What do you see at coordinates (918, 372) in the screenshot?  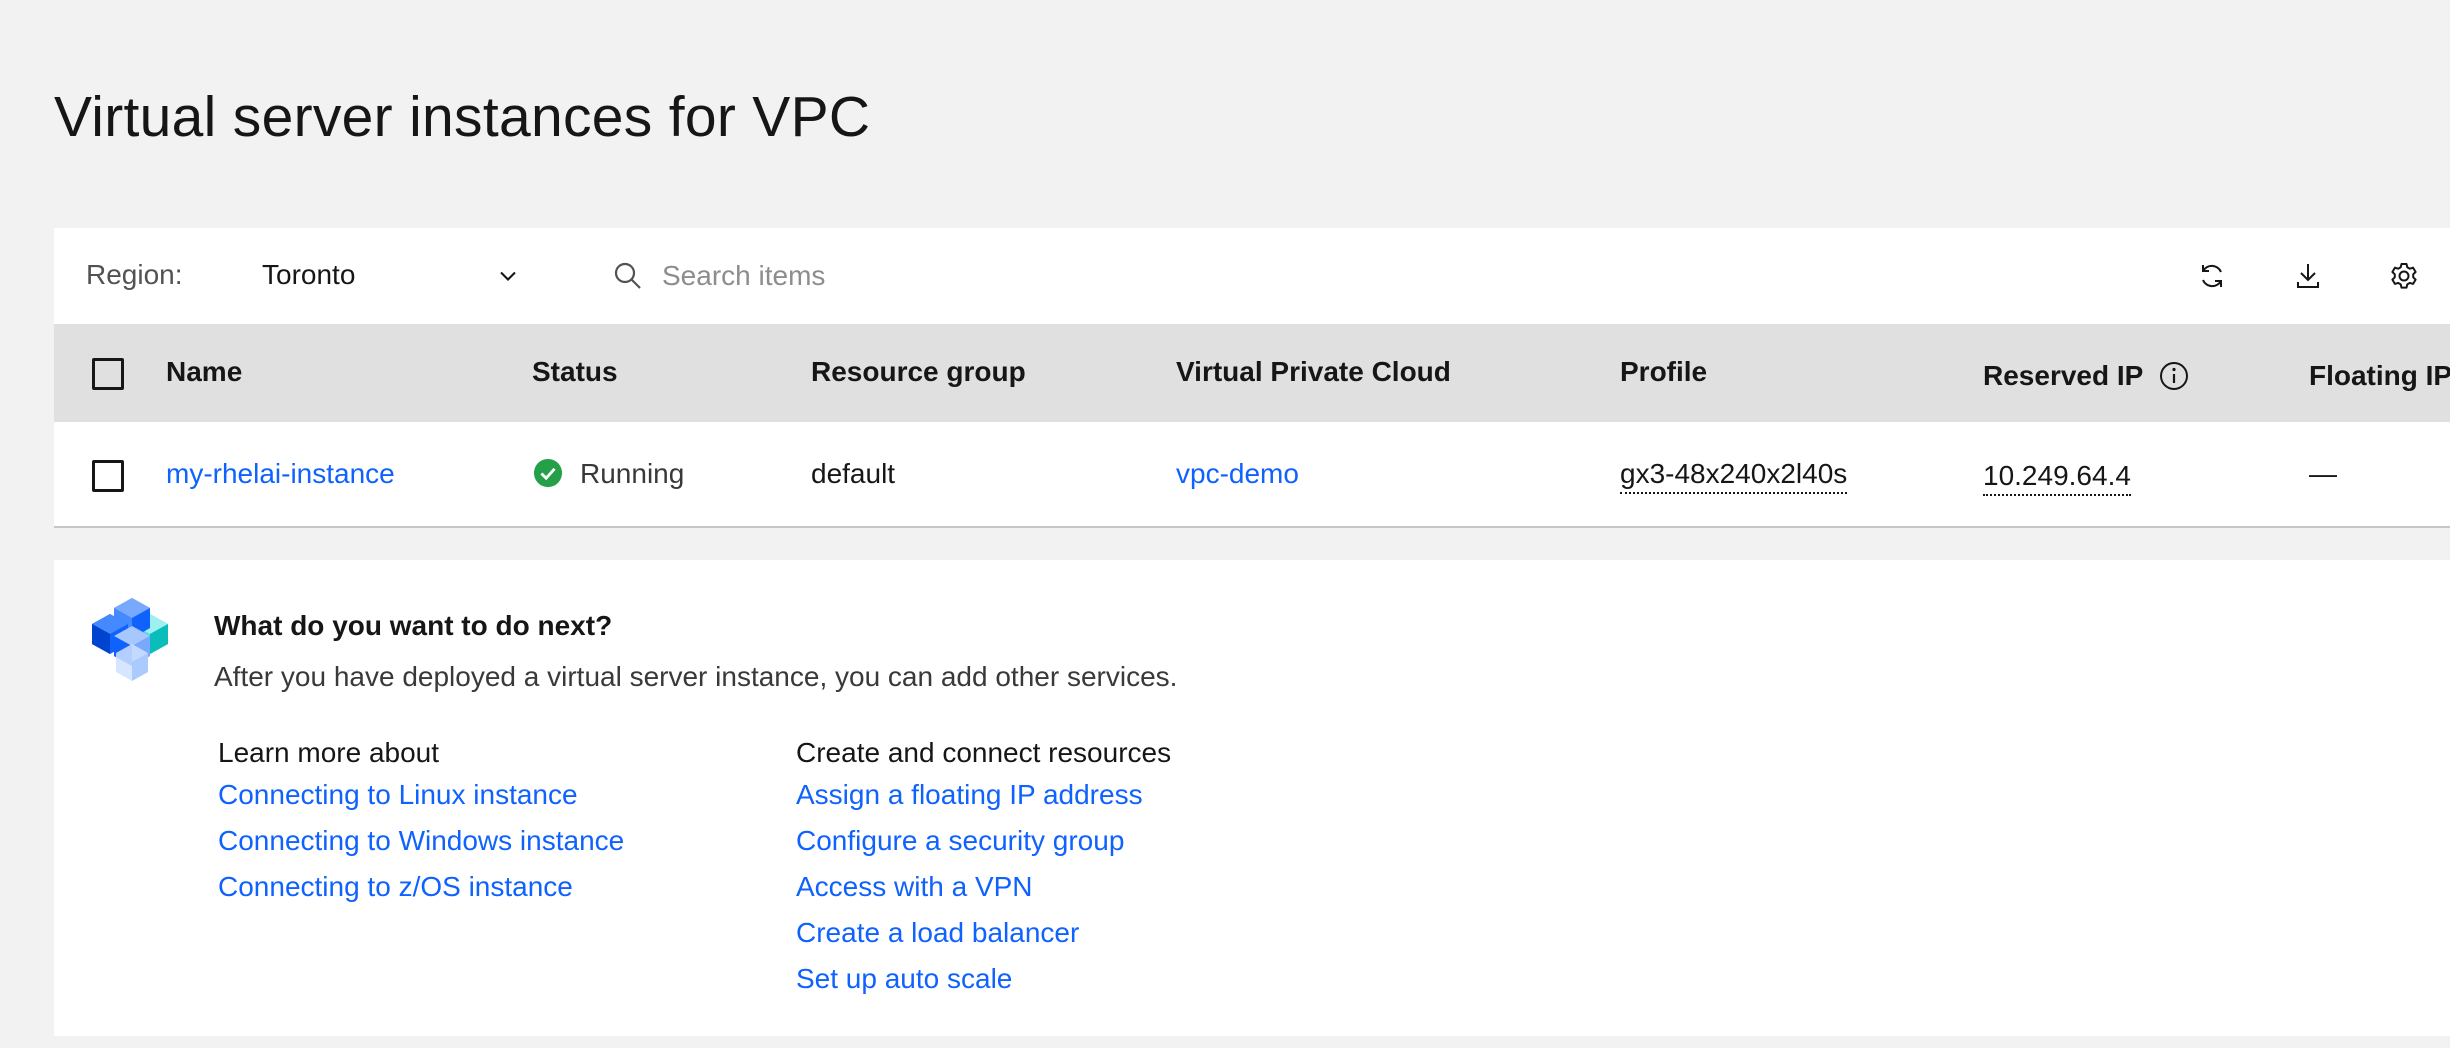 I see `column-header-resource-group: Resource group` at bounding box center [918, 372].